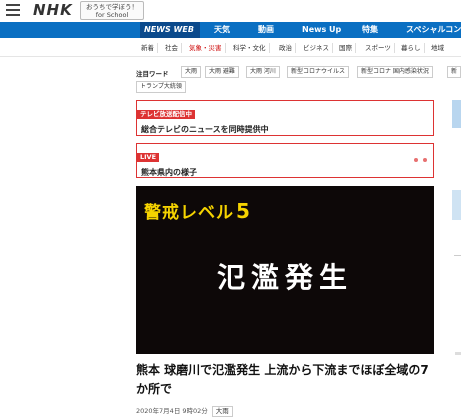 This screenshot has width=461, height=417. What do you see at coordinates (250, 48) in the screenshot?
I see `category-science-culture: 科学・文化` at bounding box center [250, 48].